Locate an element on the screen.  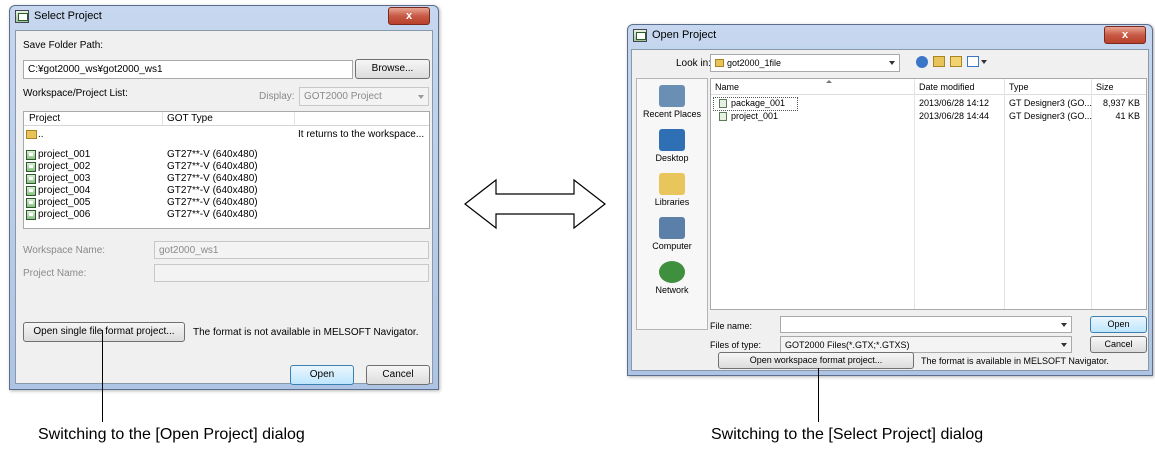
place-computer: Computer is located at coordinates (672, 234).